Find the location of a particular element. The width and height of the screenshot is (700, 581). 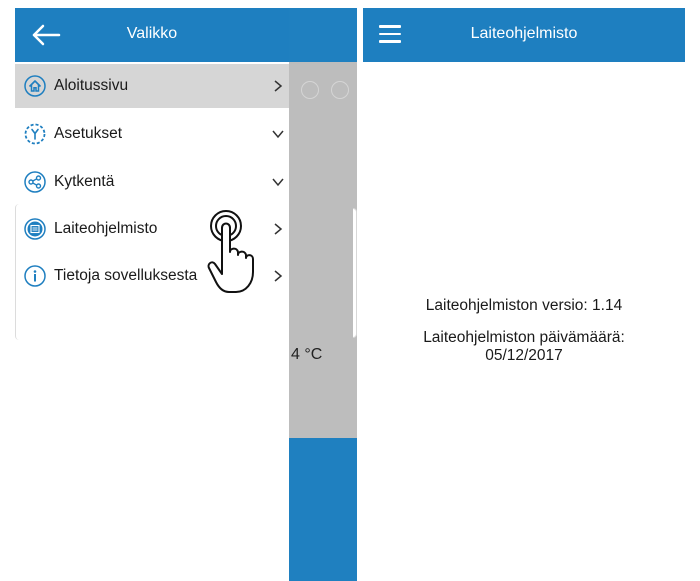

menu-item-label: Kytkentä is located at coordinates (84, 181).